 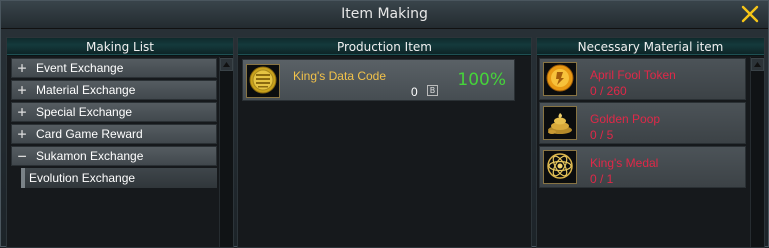 I want to click on bind-badge-icon: B, so click(x=432, y=90).